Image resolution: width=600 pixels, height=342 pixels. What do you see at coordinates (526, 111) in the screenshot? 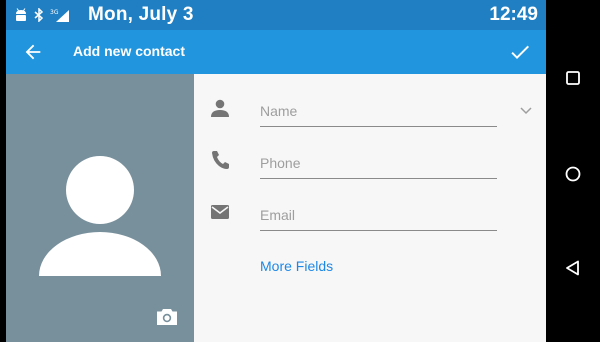
I see `chevron-down-icon` at bounding box center [526, 111].